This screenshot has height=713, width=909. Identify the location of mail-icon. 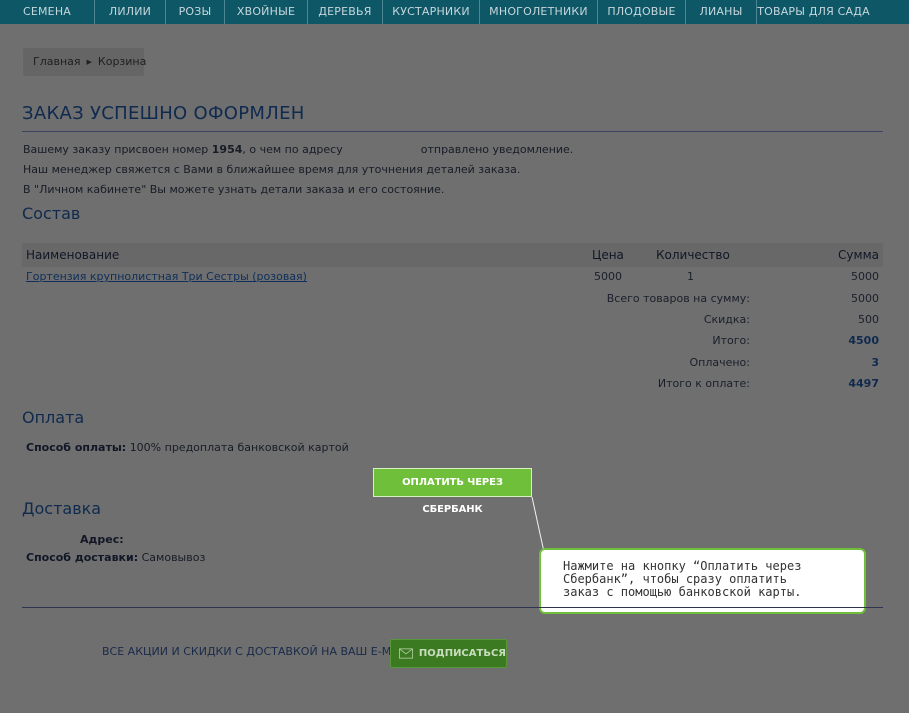
(406, 653).